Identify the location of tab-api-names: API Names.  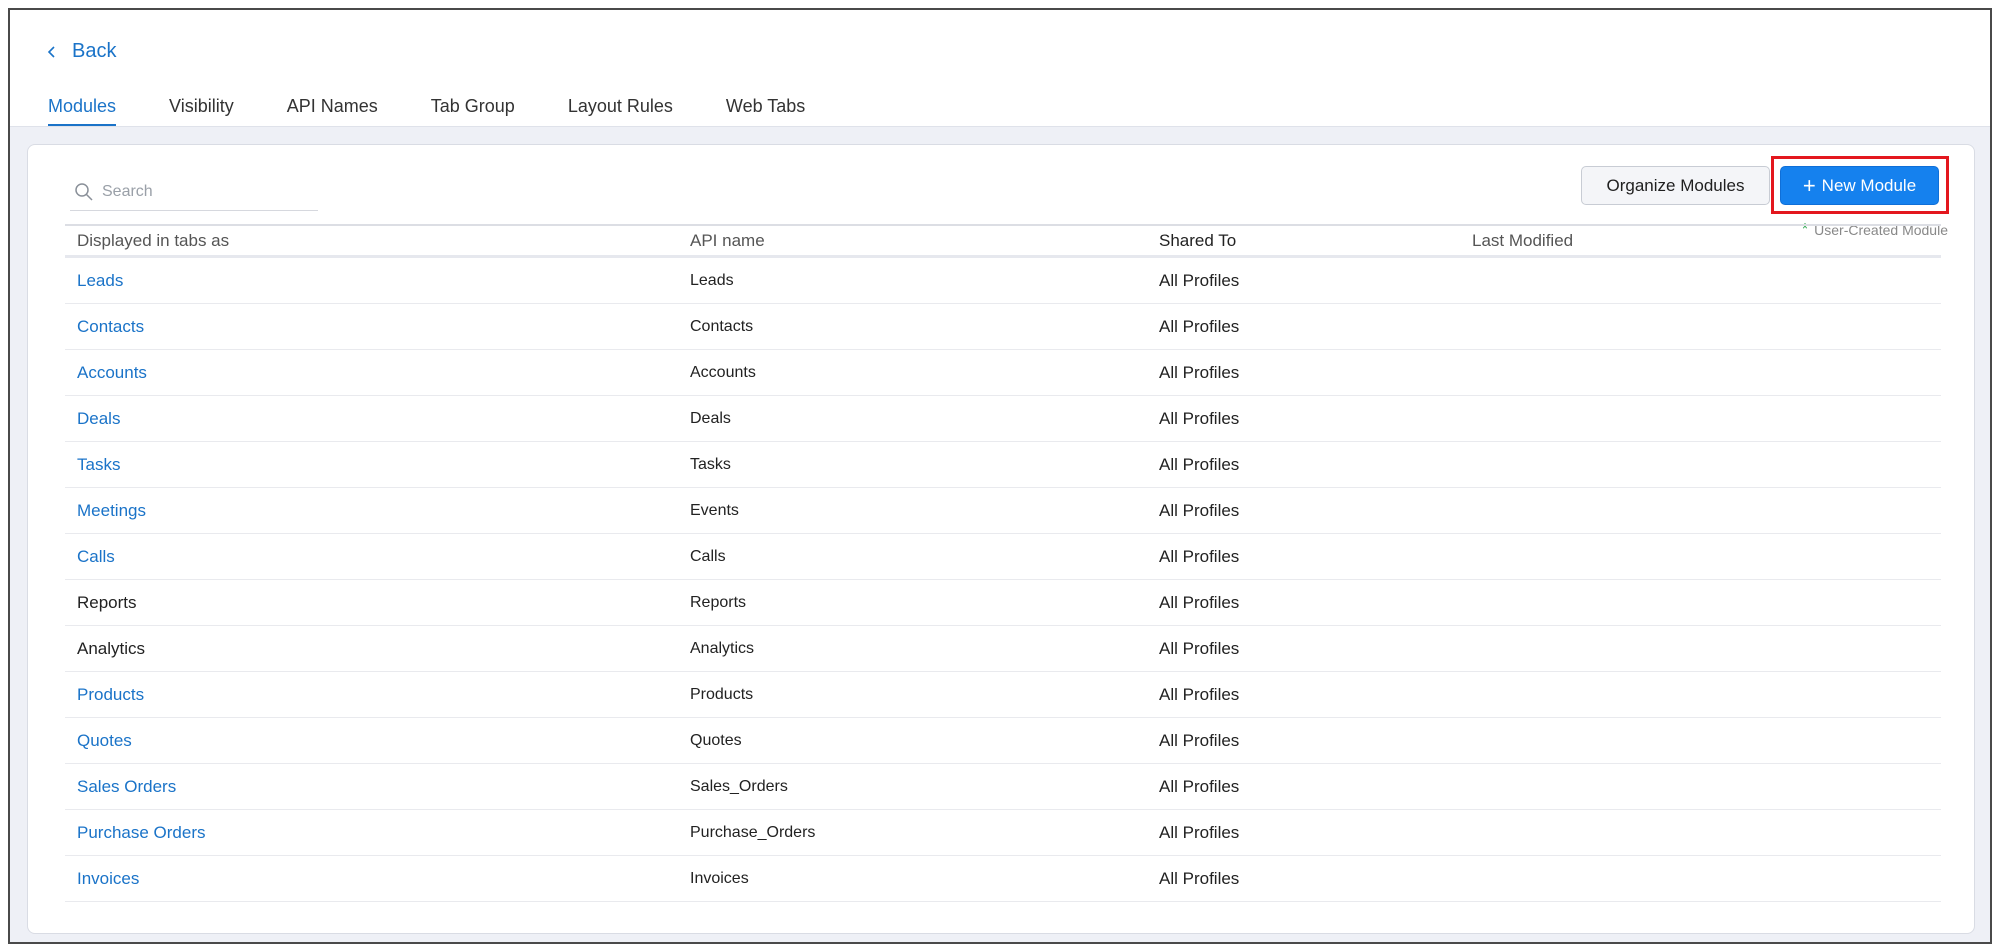
(332, 106).